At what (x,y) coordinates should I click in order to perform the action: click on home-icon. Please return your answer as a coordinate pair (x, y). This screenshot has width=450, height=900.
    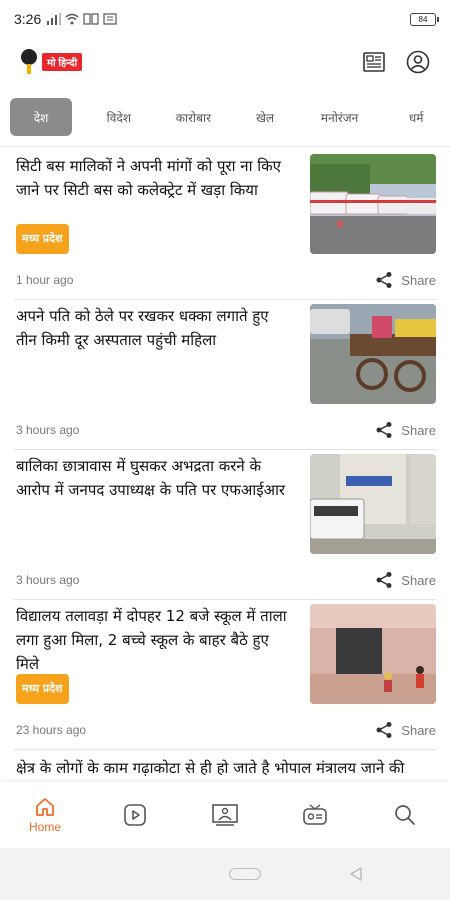
    Looking at the image, I should click on (45, 807).